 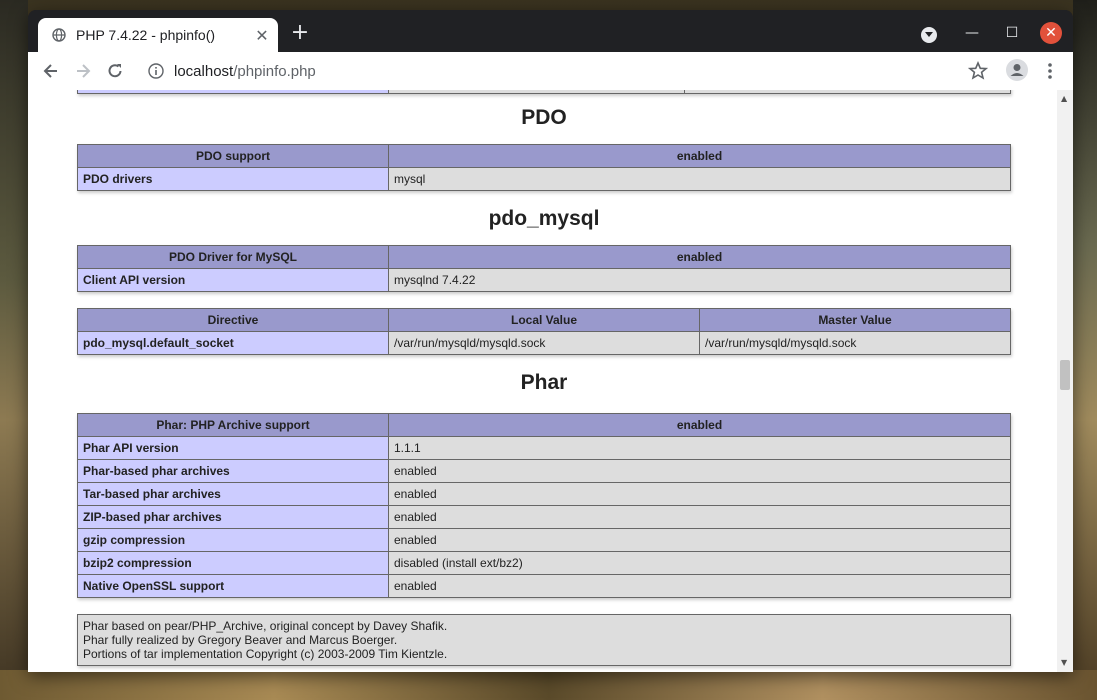 What do you see at coordinates (262, 35) in the screenshot?
I see `close-icon: ✕` at bounding box center [262, 35].